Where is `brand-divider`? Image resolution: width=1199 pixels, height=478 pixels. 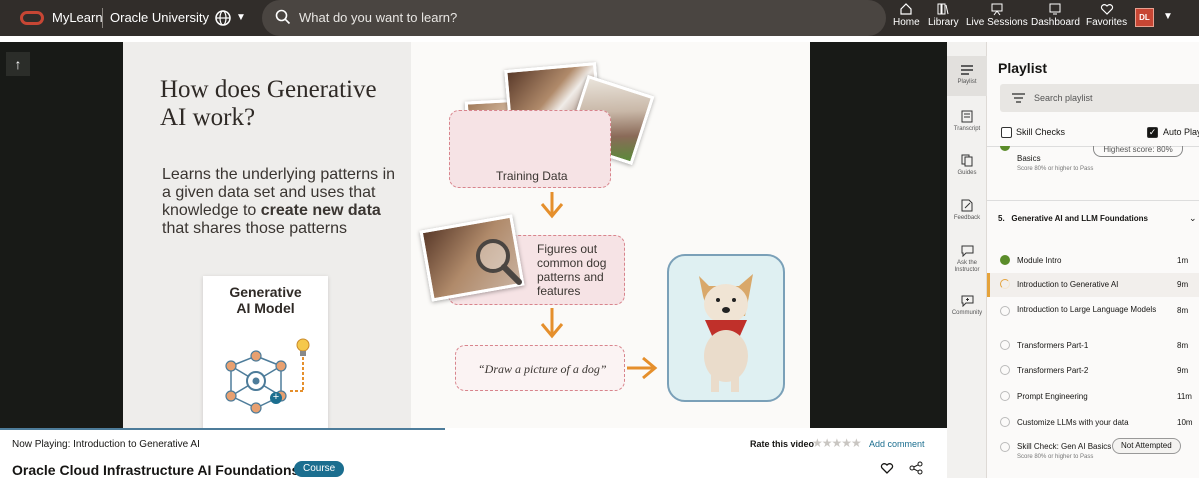 brand-divider is located at coordinates (102, 18).